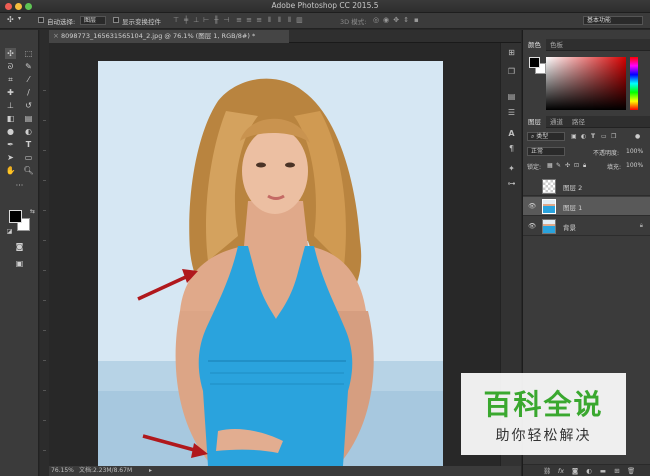 This screenshot has width=650, height=476. What do you see at coordinates (289, 20) in the screenshot?
I see `distribute-right-icon: ⦀` at bounding box center [289, 20].